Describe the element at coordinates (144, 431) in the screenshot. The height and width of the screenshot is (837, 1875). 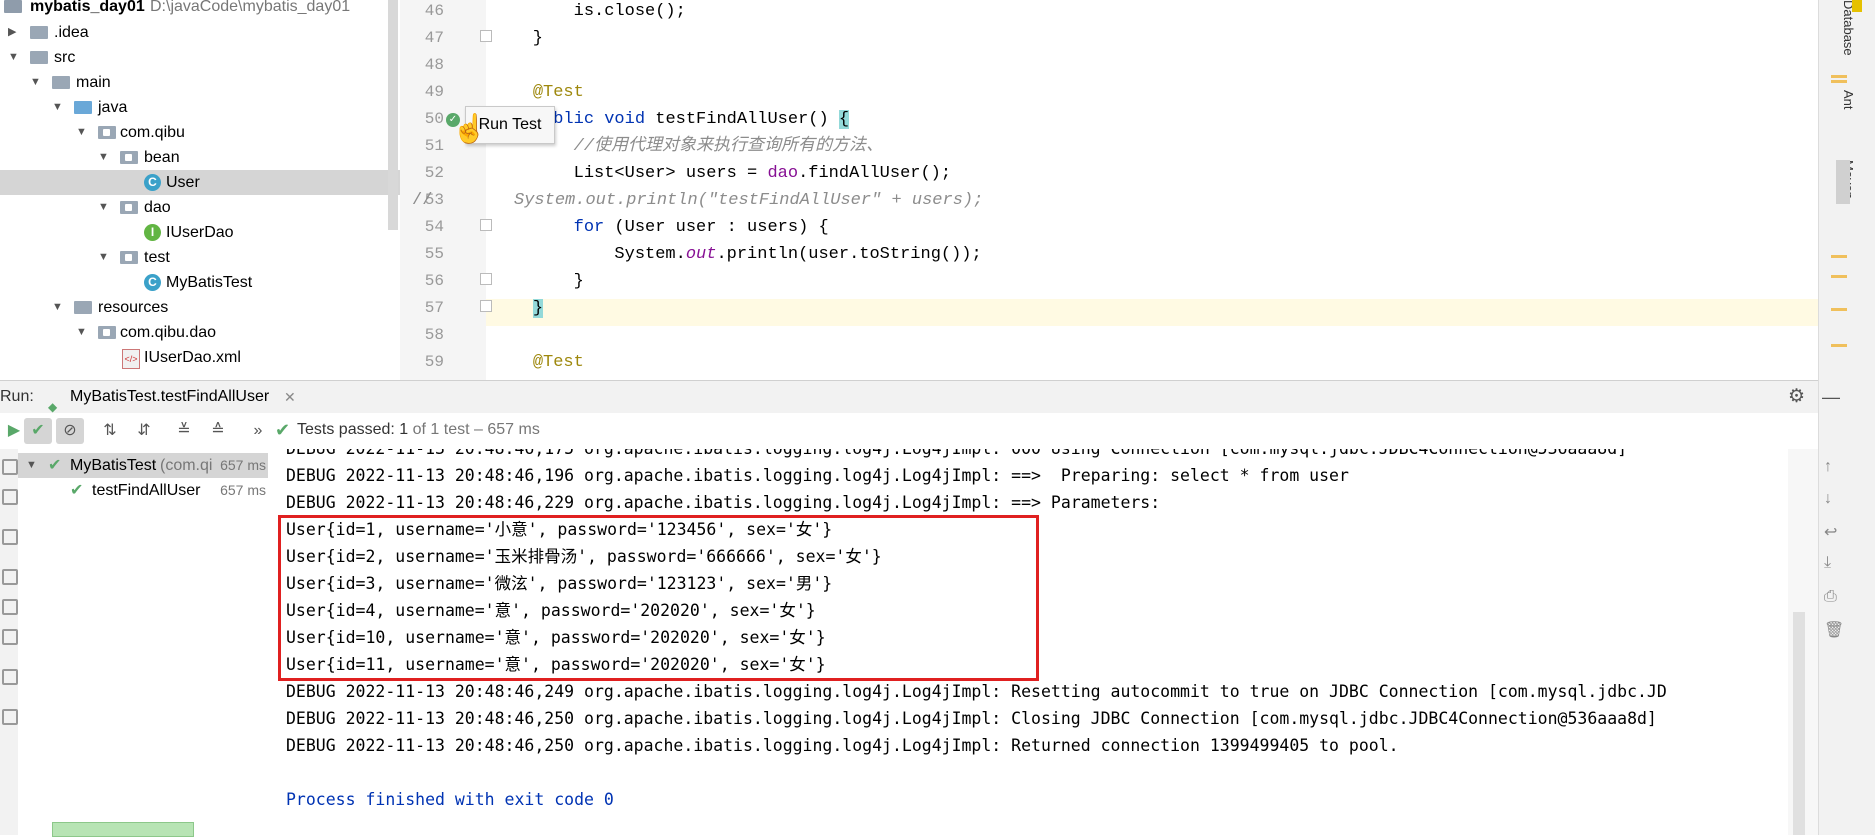
I see `sort-duration-icon: ⇵` at that location.